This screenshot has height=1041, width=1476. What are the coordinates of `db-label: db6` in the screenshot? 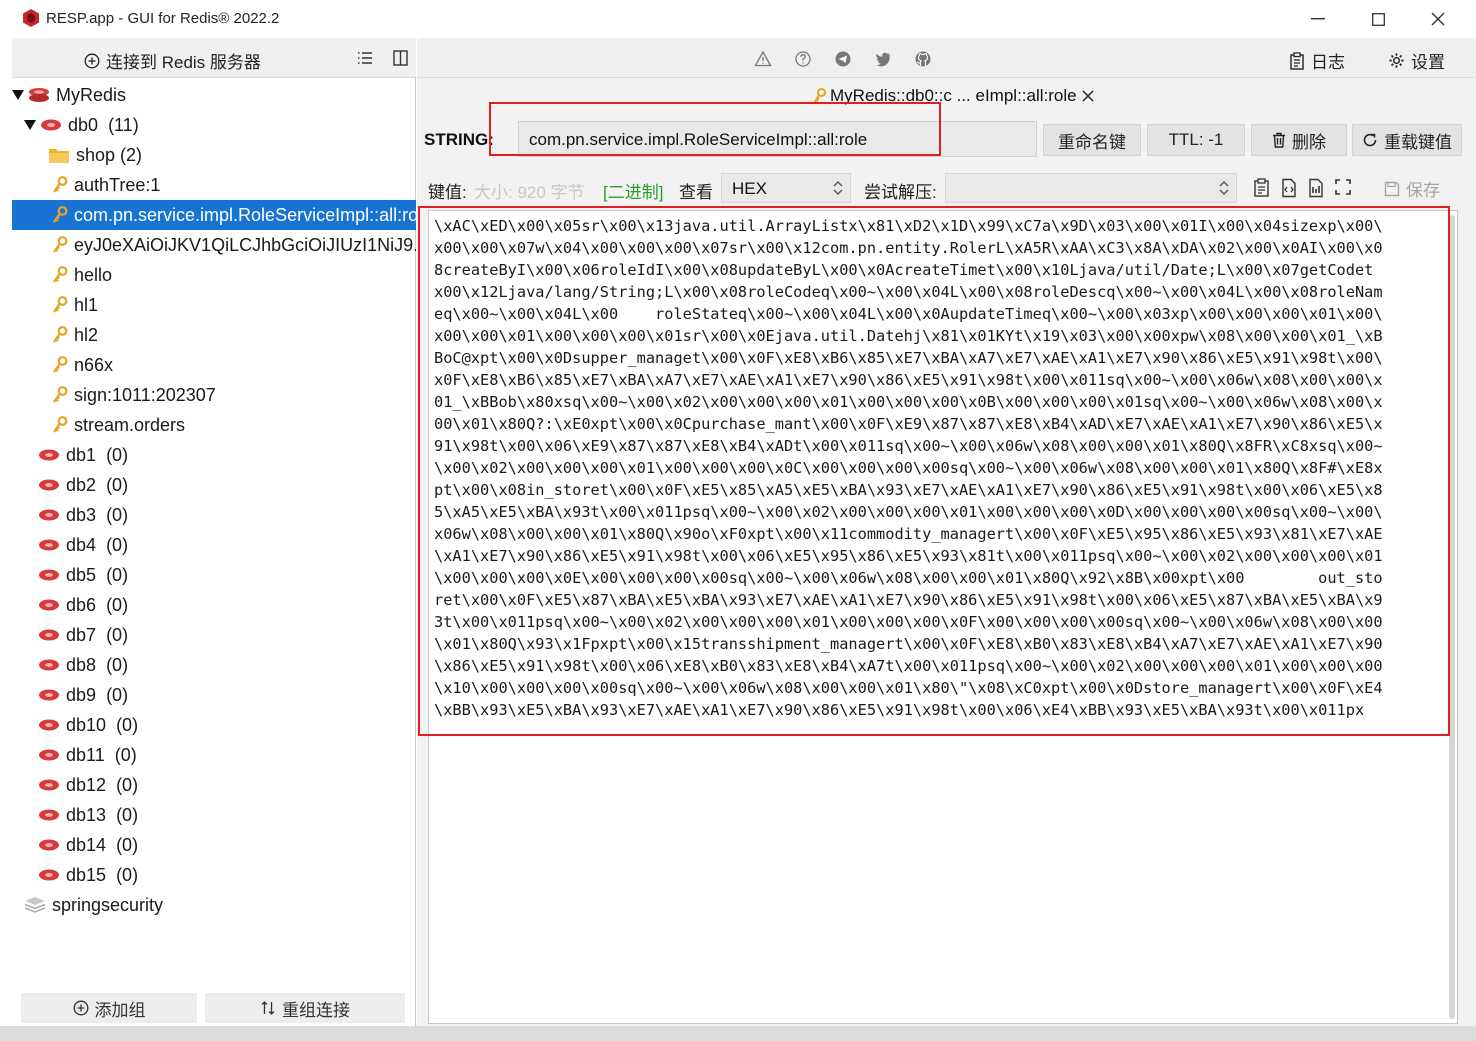 It's located at (81, 604).